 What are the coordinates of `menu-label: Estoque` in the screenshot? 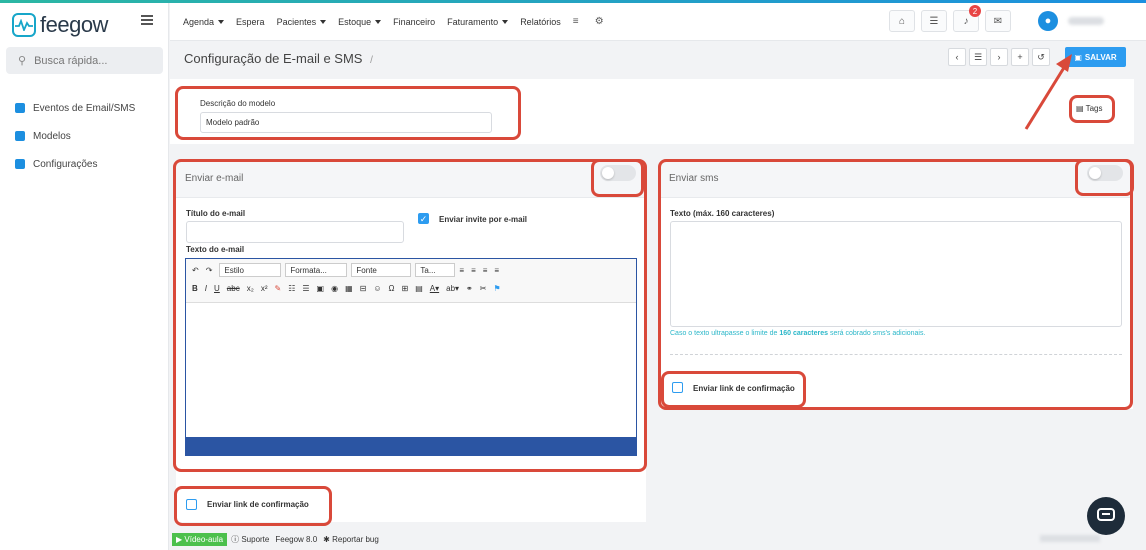 It's located at (355, 22).